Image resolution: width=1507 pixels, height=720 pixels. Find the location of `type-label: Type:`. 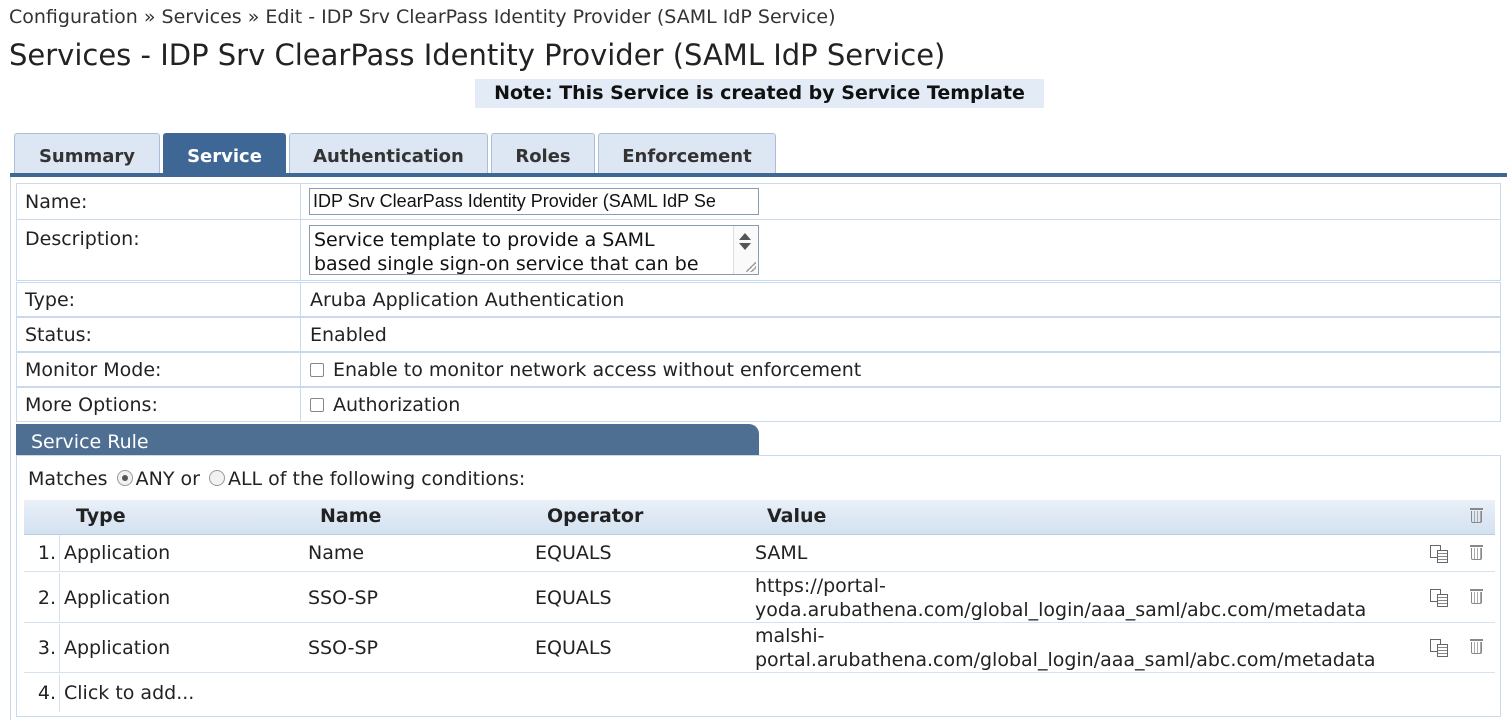

type-label: Type: is located at coordinates (159, 299).